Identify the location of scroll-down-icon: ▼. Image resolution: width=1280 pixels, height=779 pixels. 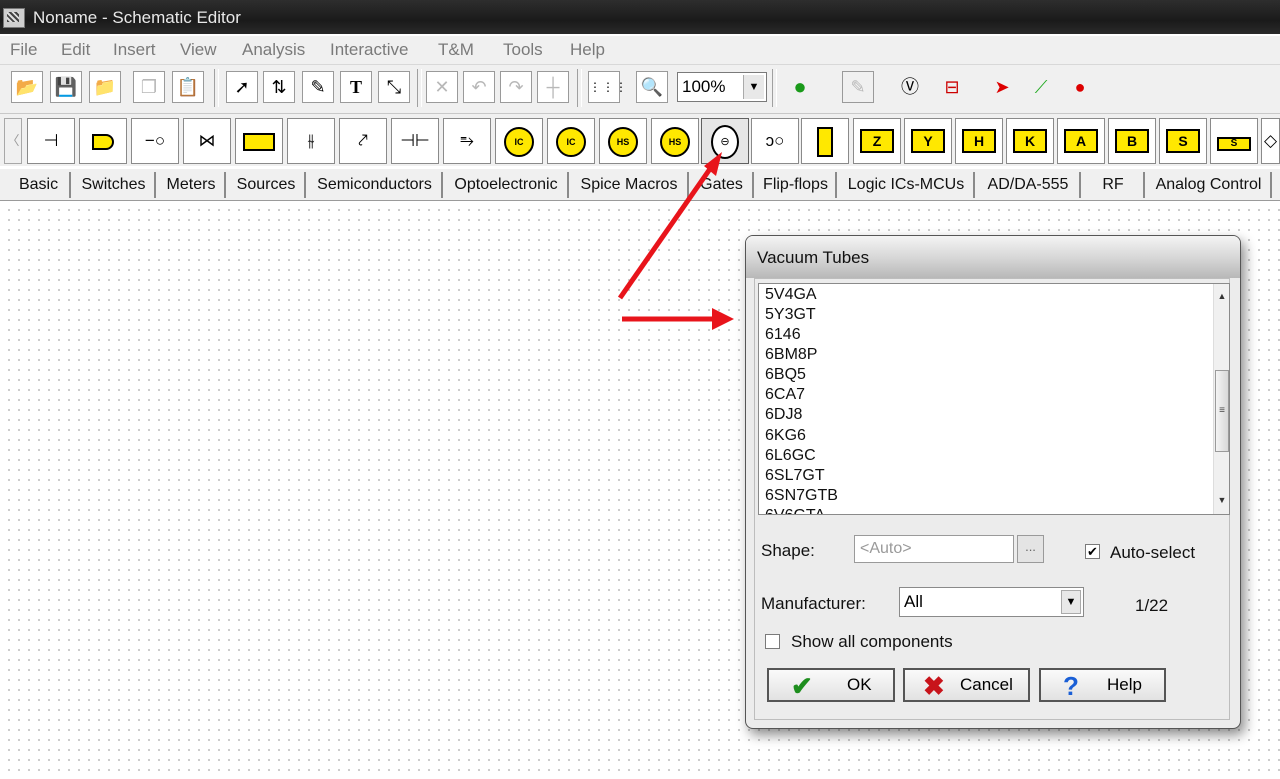
(1221, 500).